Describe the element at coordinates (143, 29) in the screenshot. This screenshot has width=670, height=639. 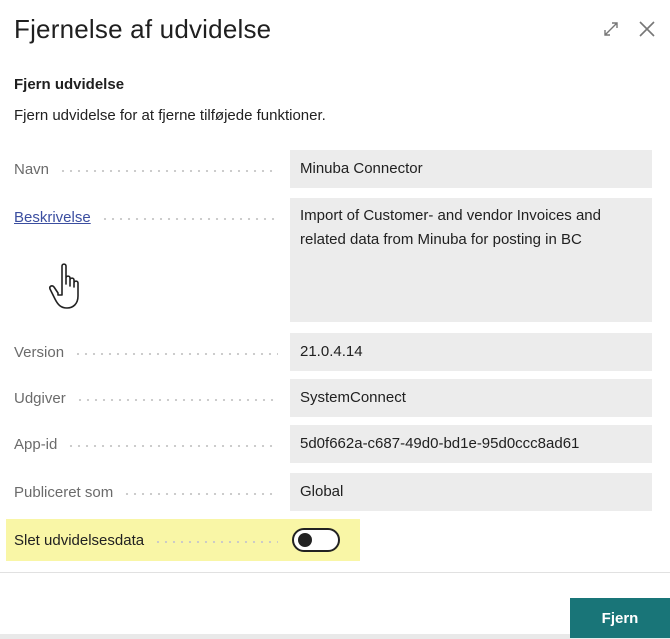
I see `dialog-title: Fjernelse af udvidelse` at that location.